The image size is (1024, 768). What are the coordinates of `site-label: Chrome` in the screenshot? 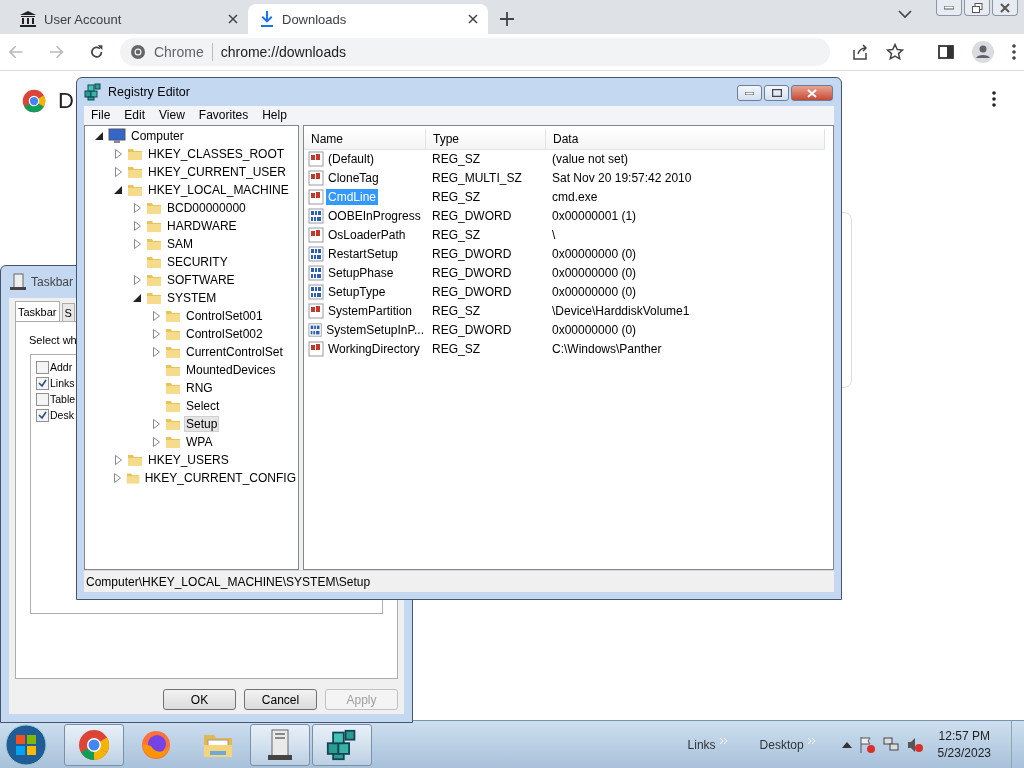 It's located at (178, 52).